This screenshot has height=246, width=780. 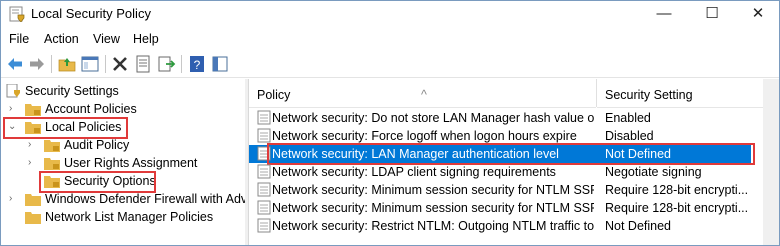 I want to click on tree-label: Security Settings, so click(x=72, y=91).